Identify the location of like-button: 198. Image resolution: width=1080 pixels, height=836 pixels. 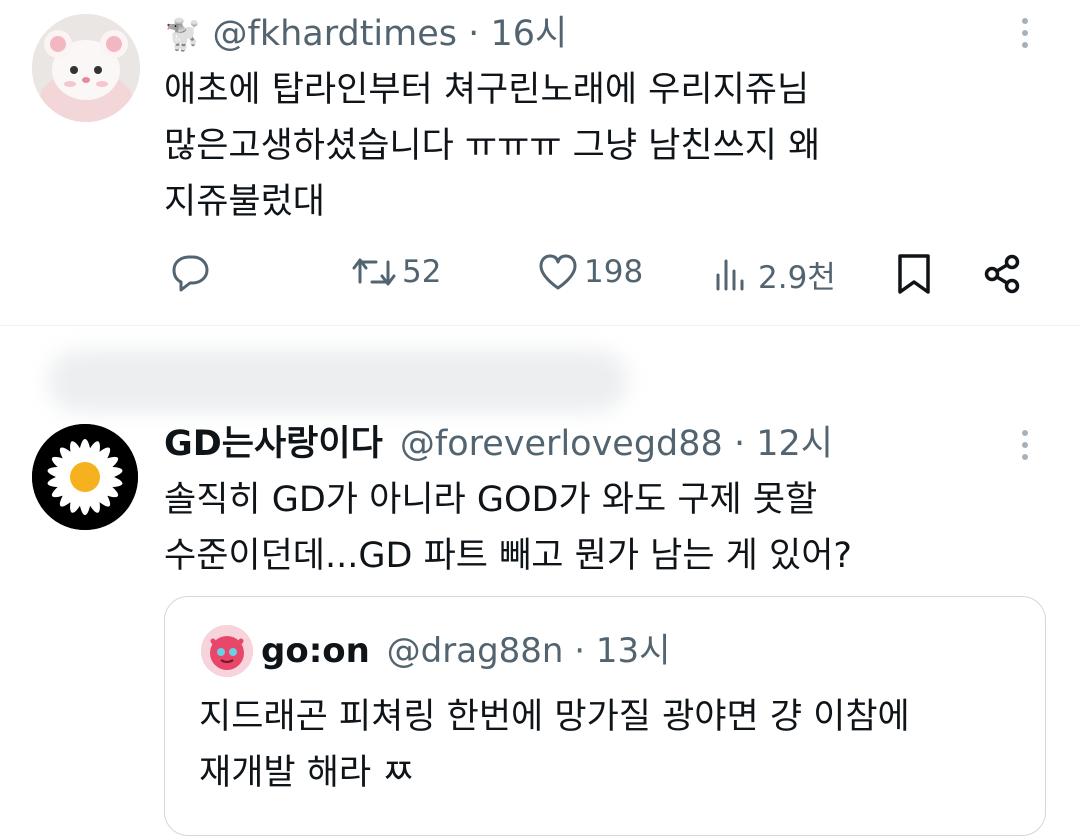
(589, 272).